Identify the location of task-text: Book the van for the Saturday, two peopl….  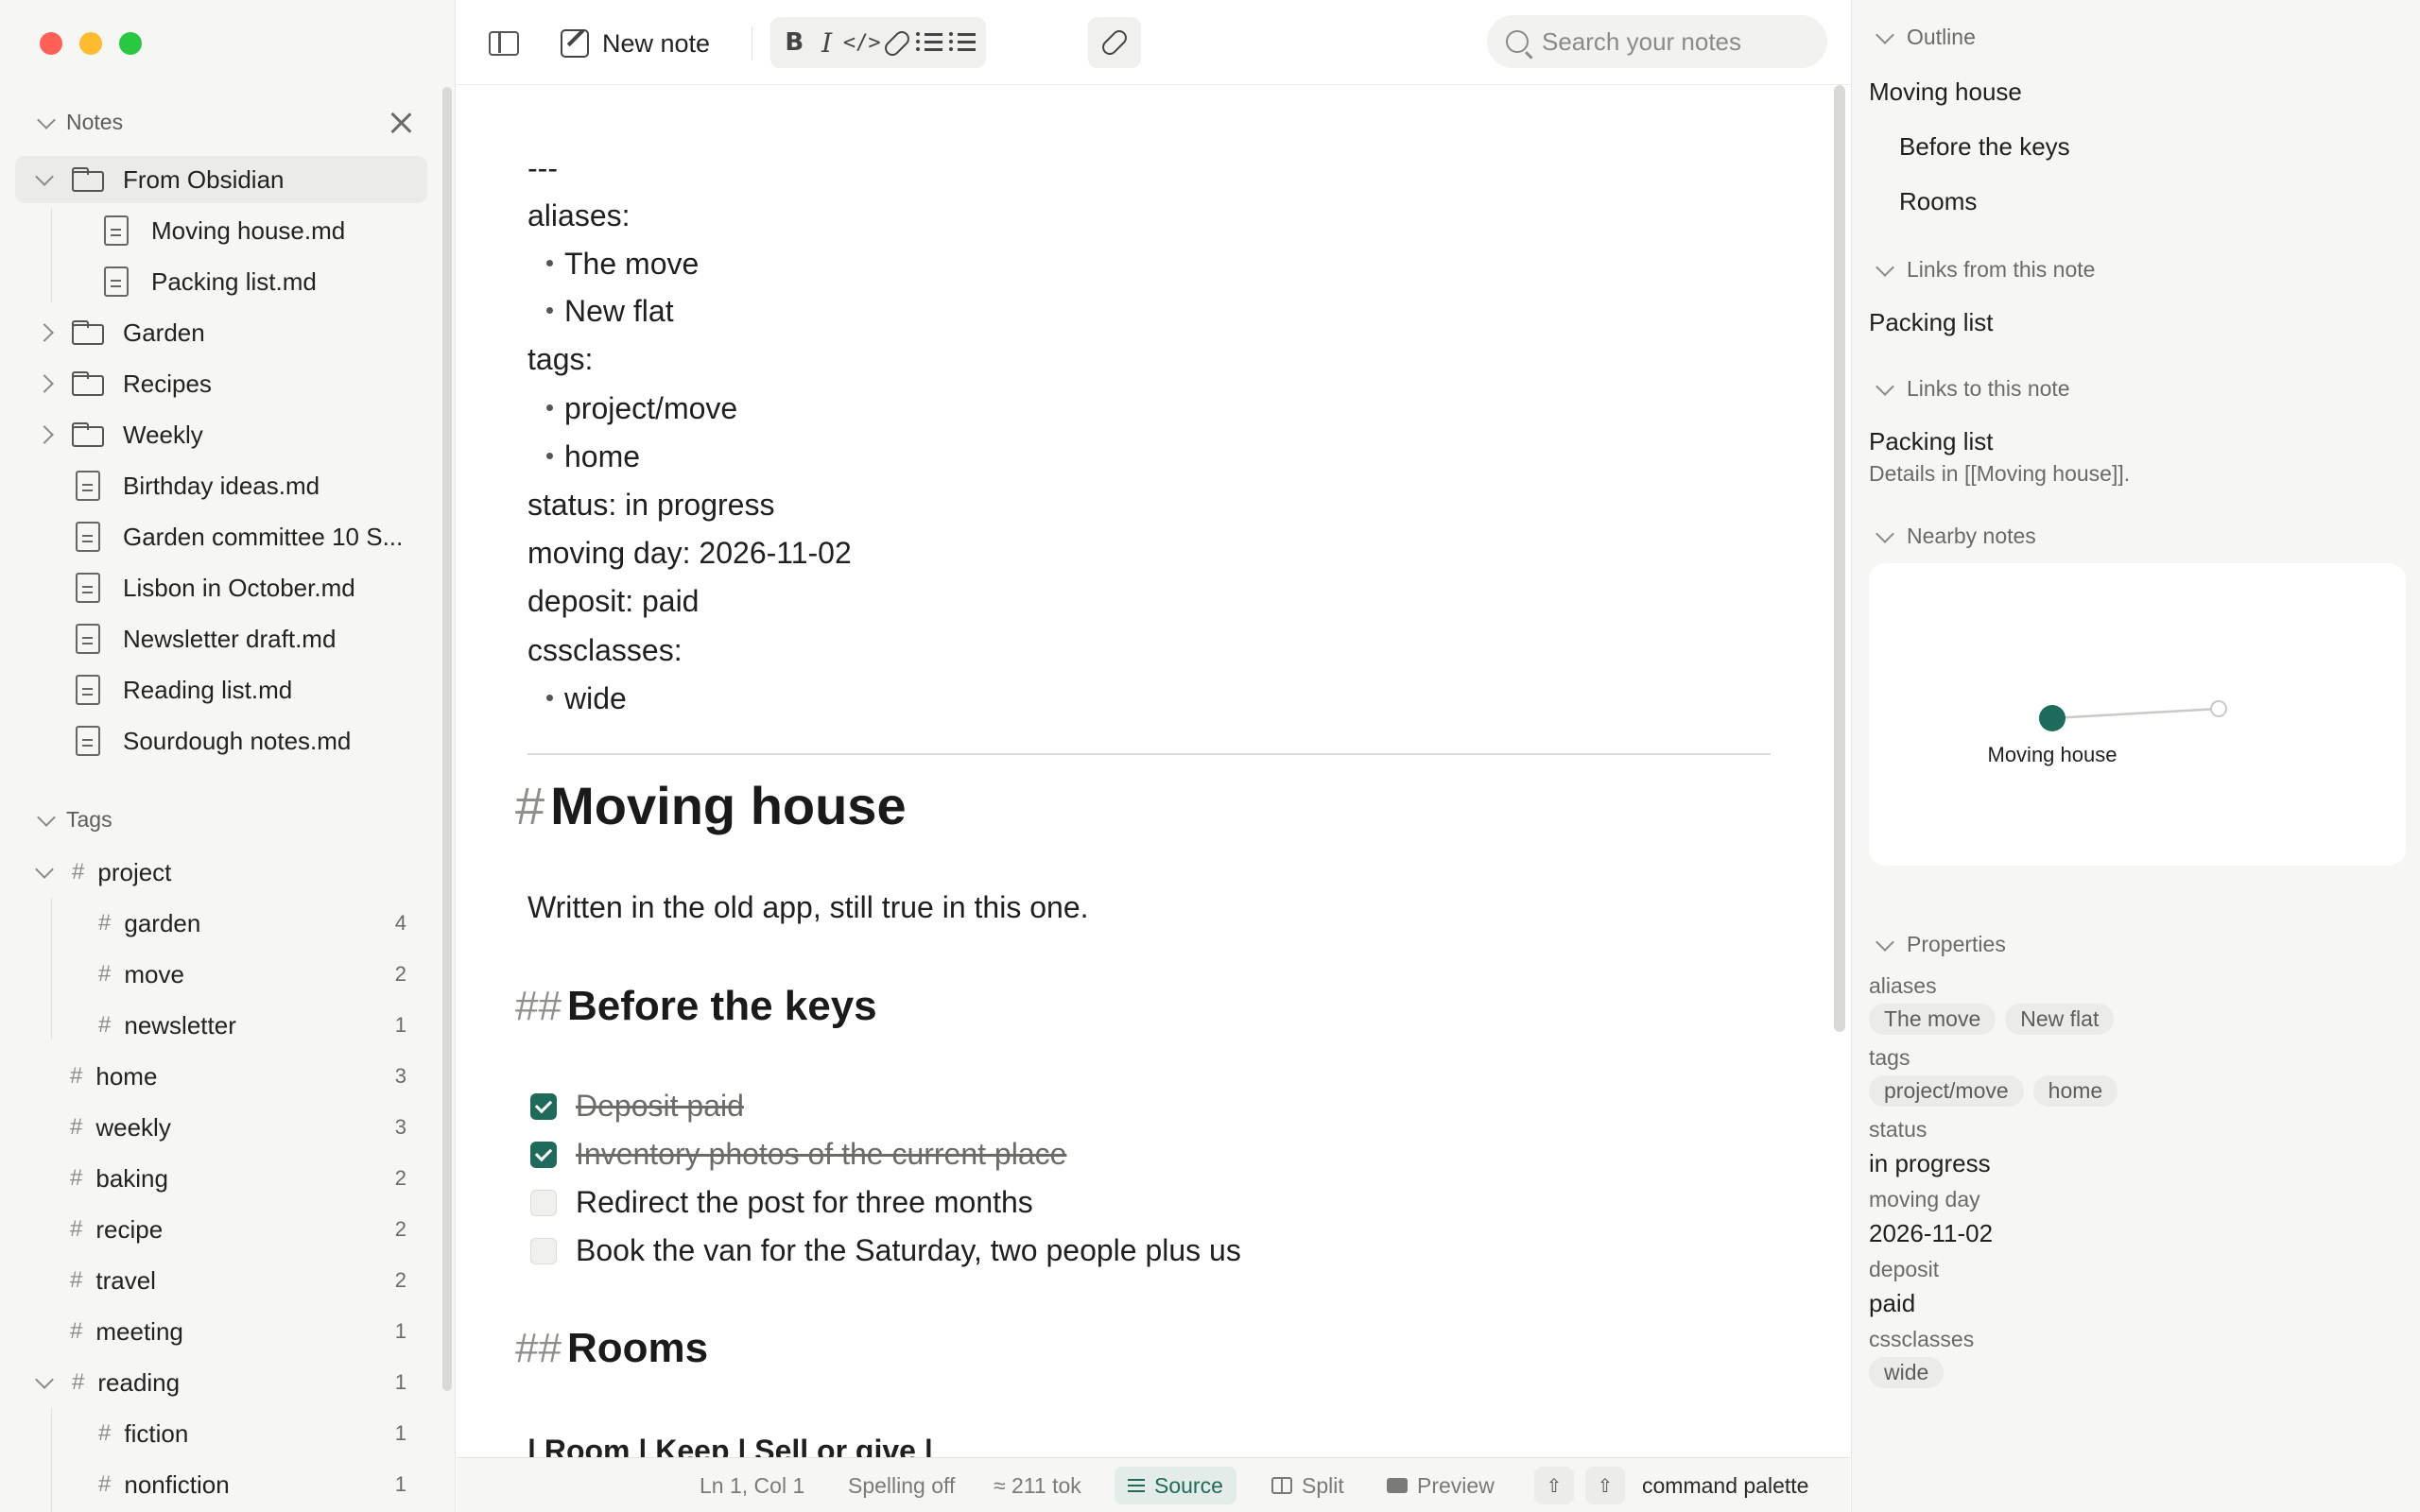
(909, 1250).